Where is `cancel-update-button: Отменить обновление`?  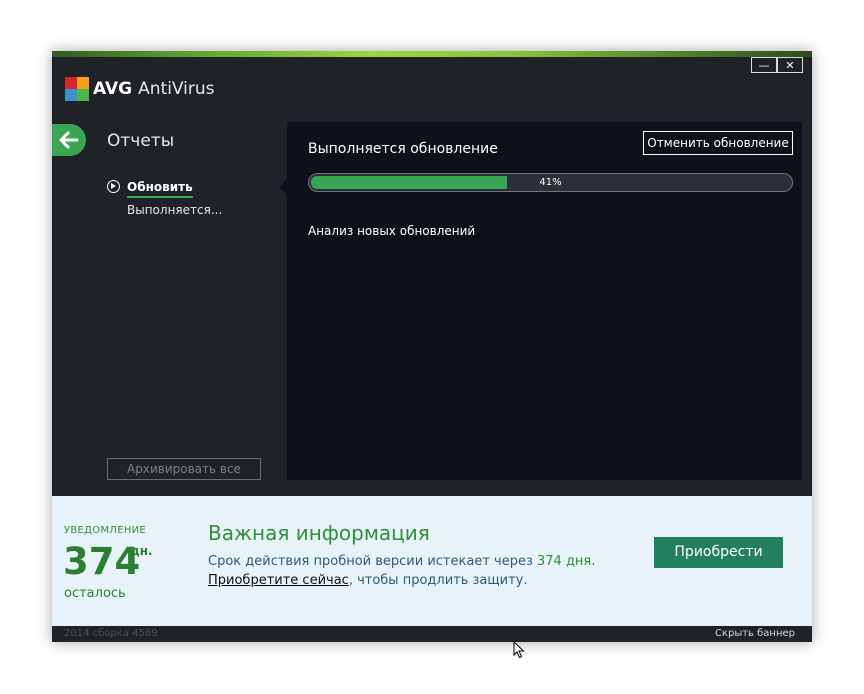 cancel-update-button: Отменить обновление is located at coordinates (718, 143).